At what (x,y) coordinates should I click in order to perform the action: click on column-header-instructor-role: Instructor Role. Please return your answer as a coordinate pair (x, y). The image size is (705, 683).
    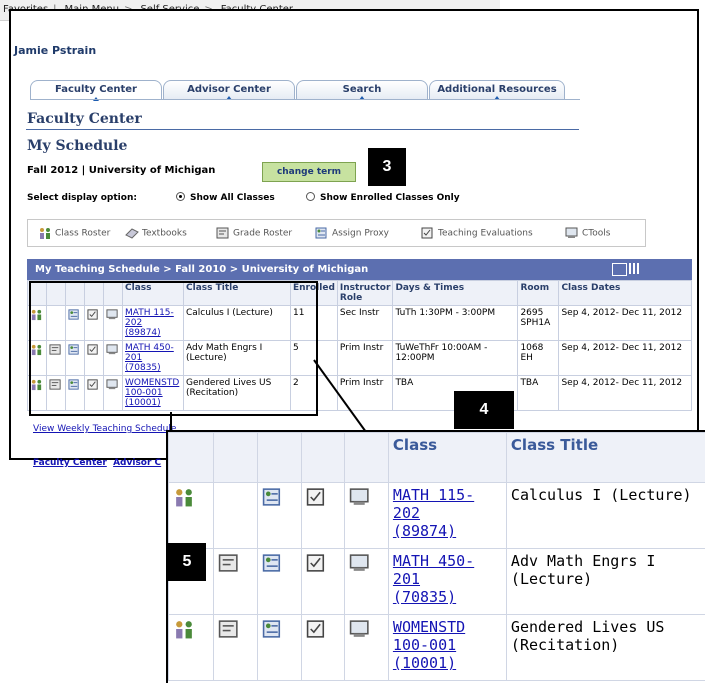
    Looking at the image, I should click on (365, 293).